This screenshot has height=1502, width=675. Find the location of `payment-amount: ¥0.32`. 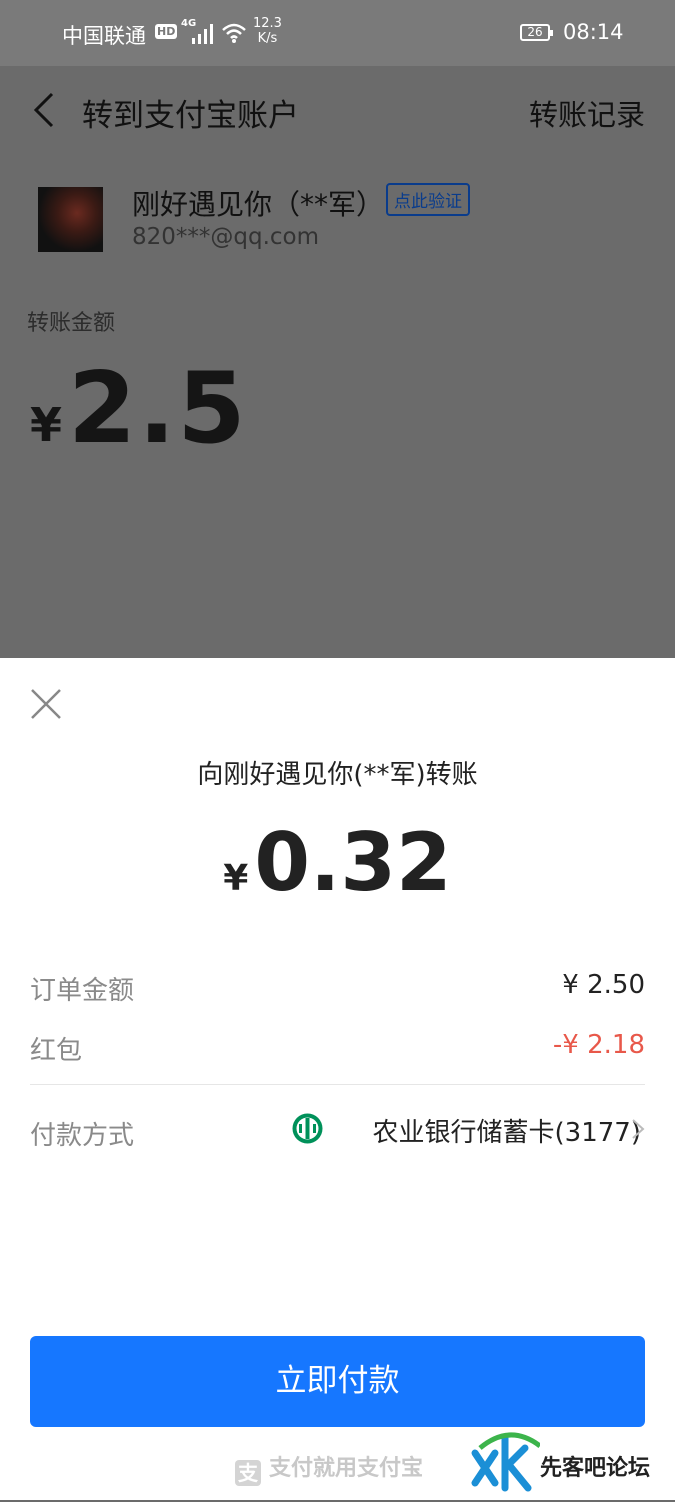

payment-amount: ¥0.32 is located at coordinates (337, 863).